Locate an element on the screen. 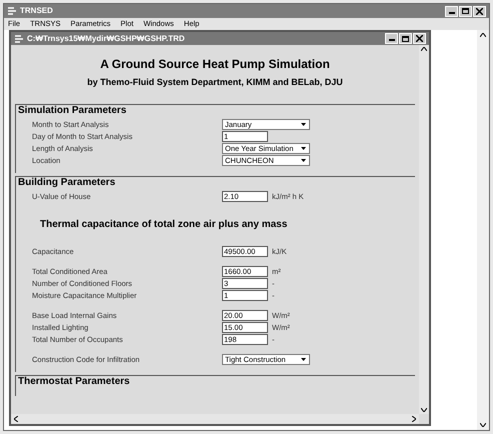 This screenshot has height=434, width=493. form-subtitle: by Themo-Fluid System Department, KIMM and BELab, DJU is located at coordinates (215, 82).